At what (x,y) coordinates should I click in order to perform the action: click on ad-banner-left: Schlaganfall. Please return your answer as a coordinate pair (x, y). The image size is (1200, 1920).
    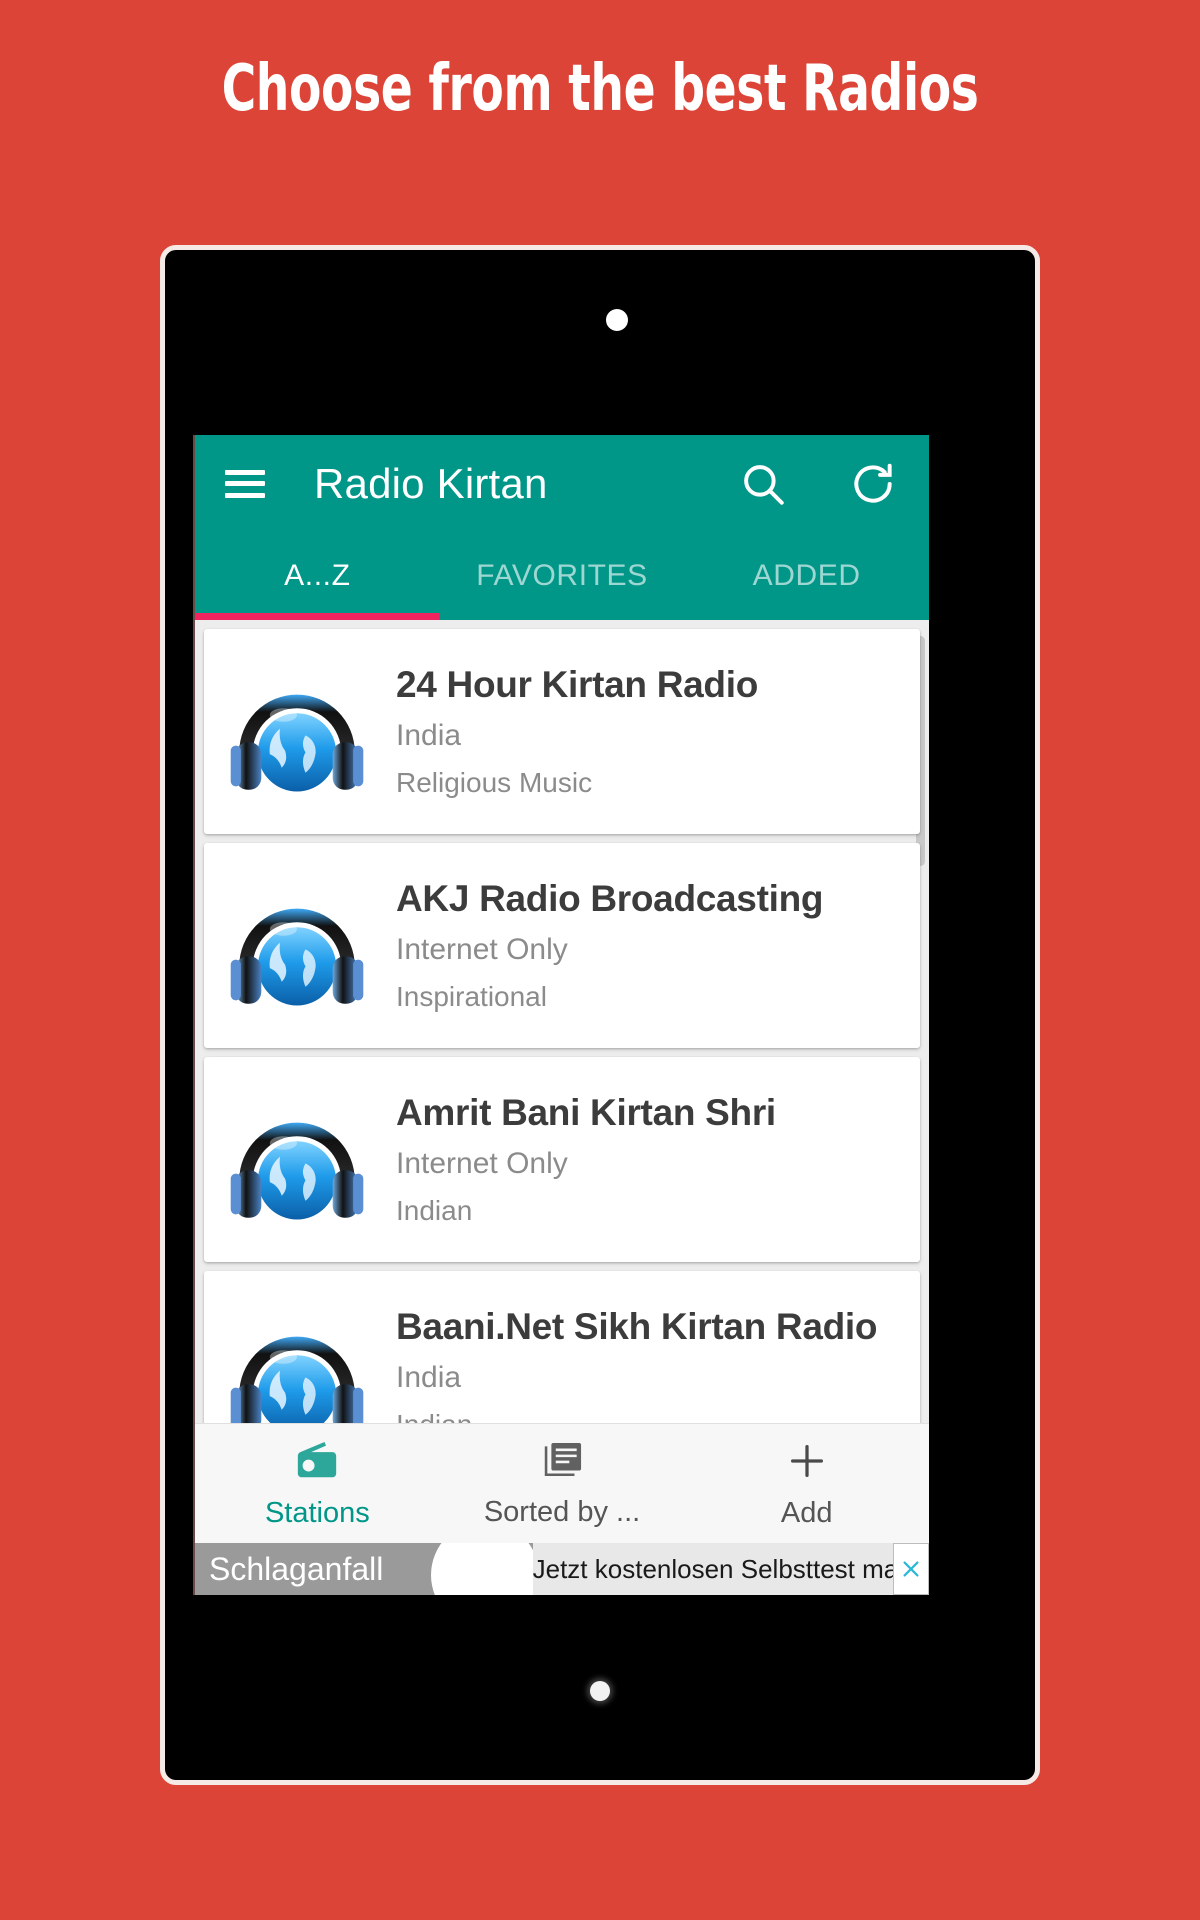
    Looking at the image, I should click on (364, 1569).